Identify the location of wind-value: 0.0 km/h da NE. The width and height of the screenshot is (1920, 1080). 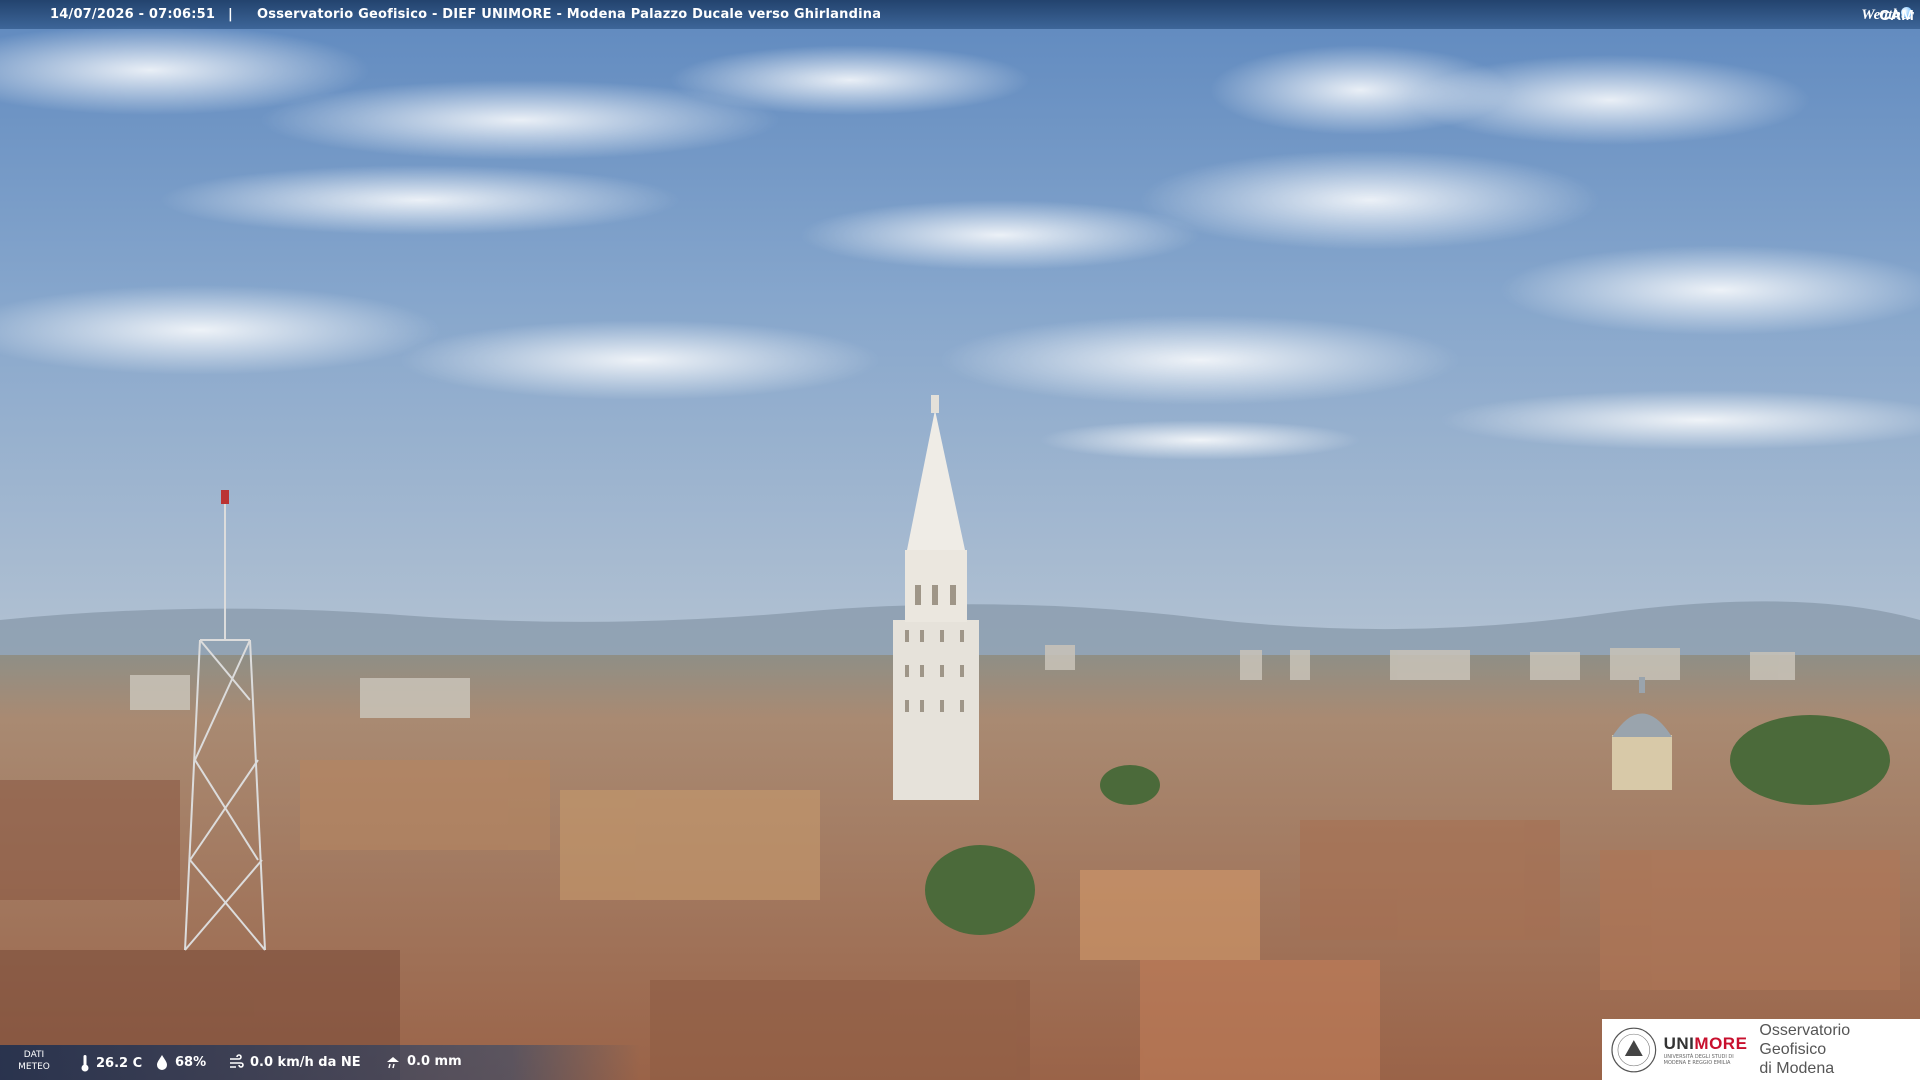
(305, 1062).